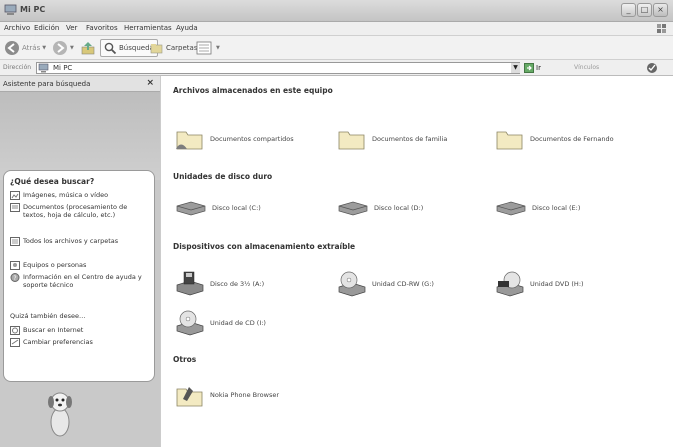 The width and height of the screenshot is (673, 447). I want to click on item-disk-c: Disco local (C:), so click(218, 208).